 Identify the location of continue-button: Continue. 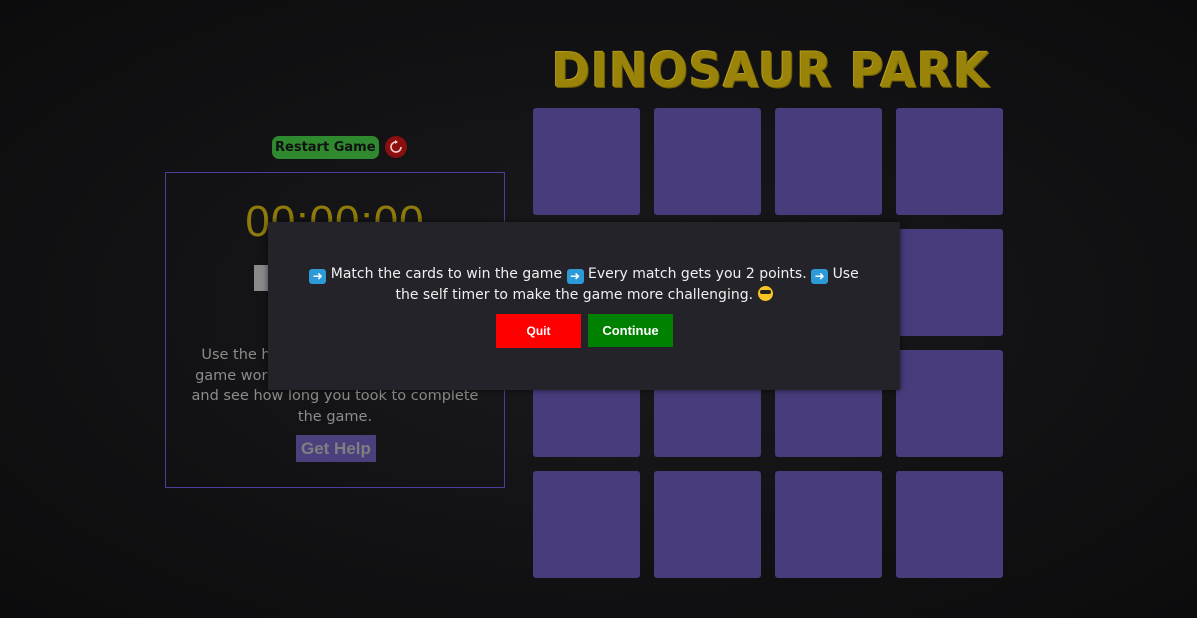
(630, 330).